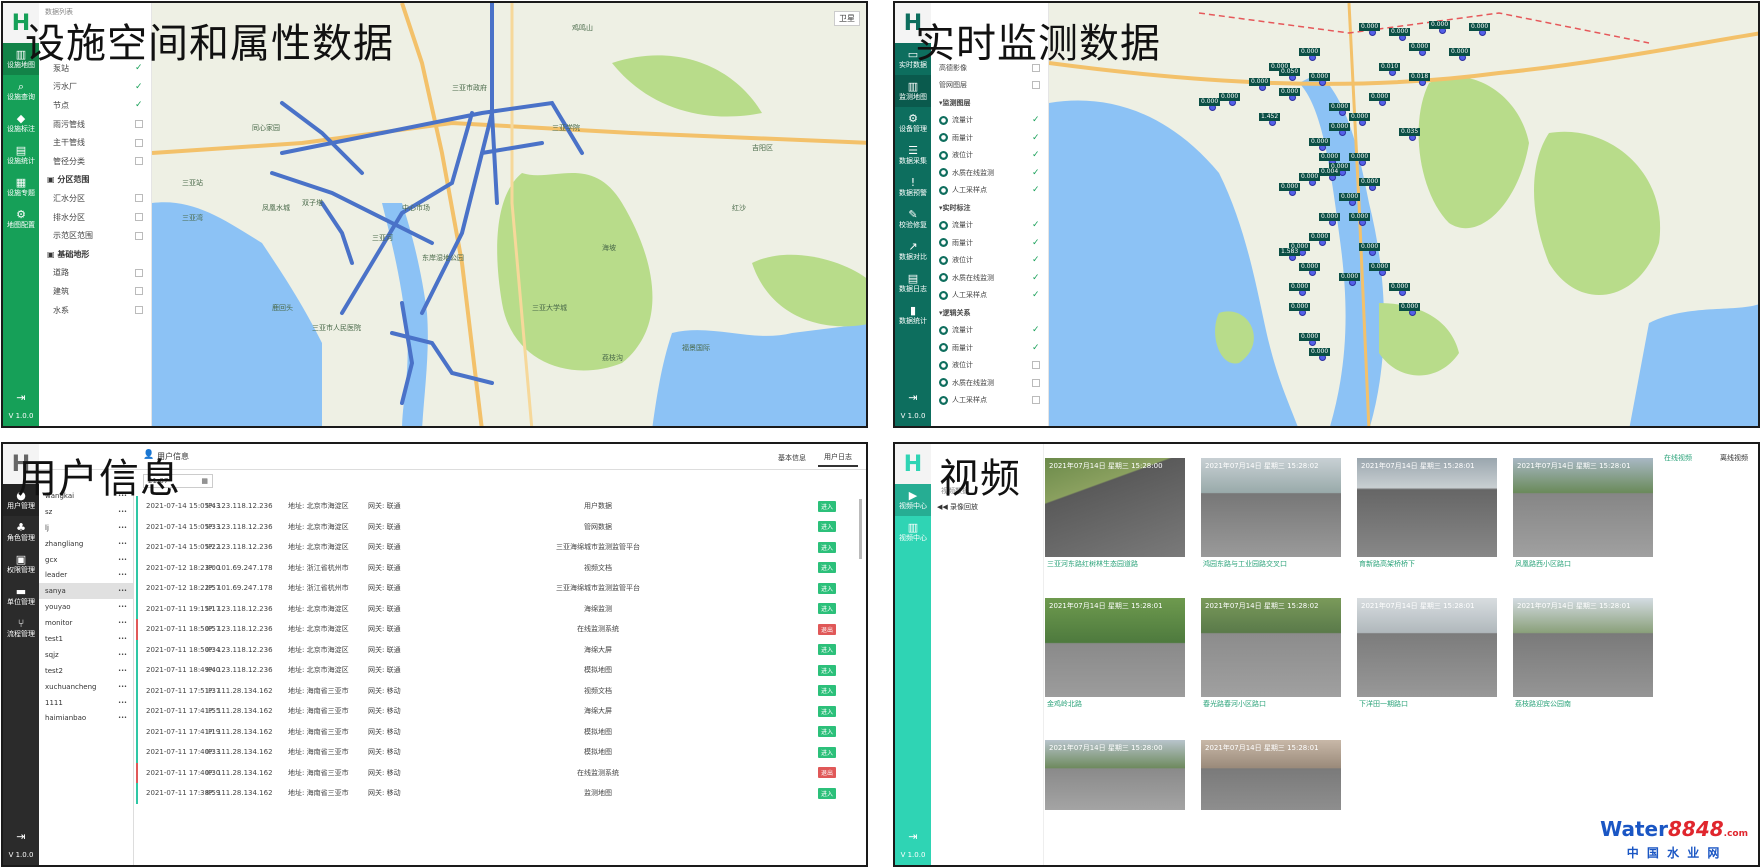 Image resolution: width=1761 pixels, height=868 pixels. What do you see at coordinates (1678, 458) in the screenshot?
I see `tab-online-video: 在线视频` at bounding box center [1678, 458].